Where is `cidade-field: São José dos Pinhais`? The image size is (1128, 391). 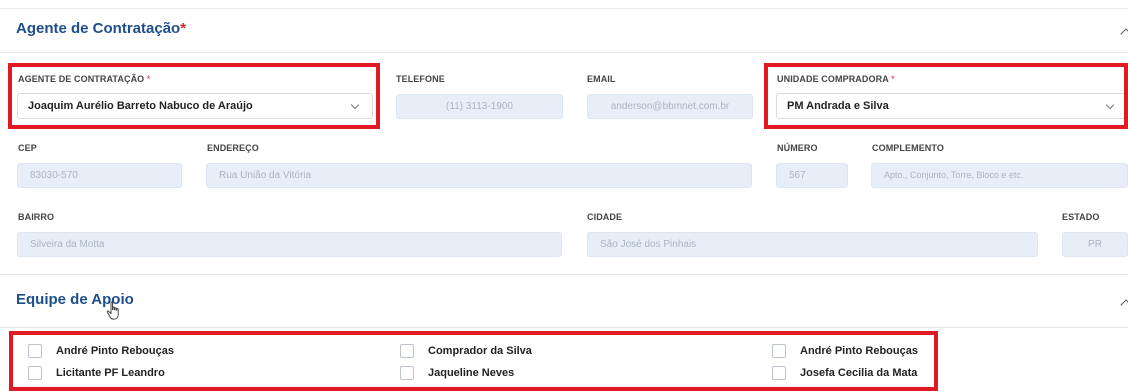
cidade-field: São José dos Pinhais is located at coordinates (812, 244).